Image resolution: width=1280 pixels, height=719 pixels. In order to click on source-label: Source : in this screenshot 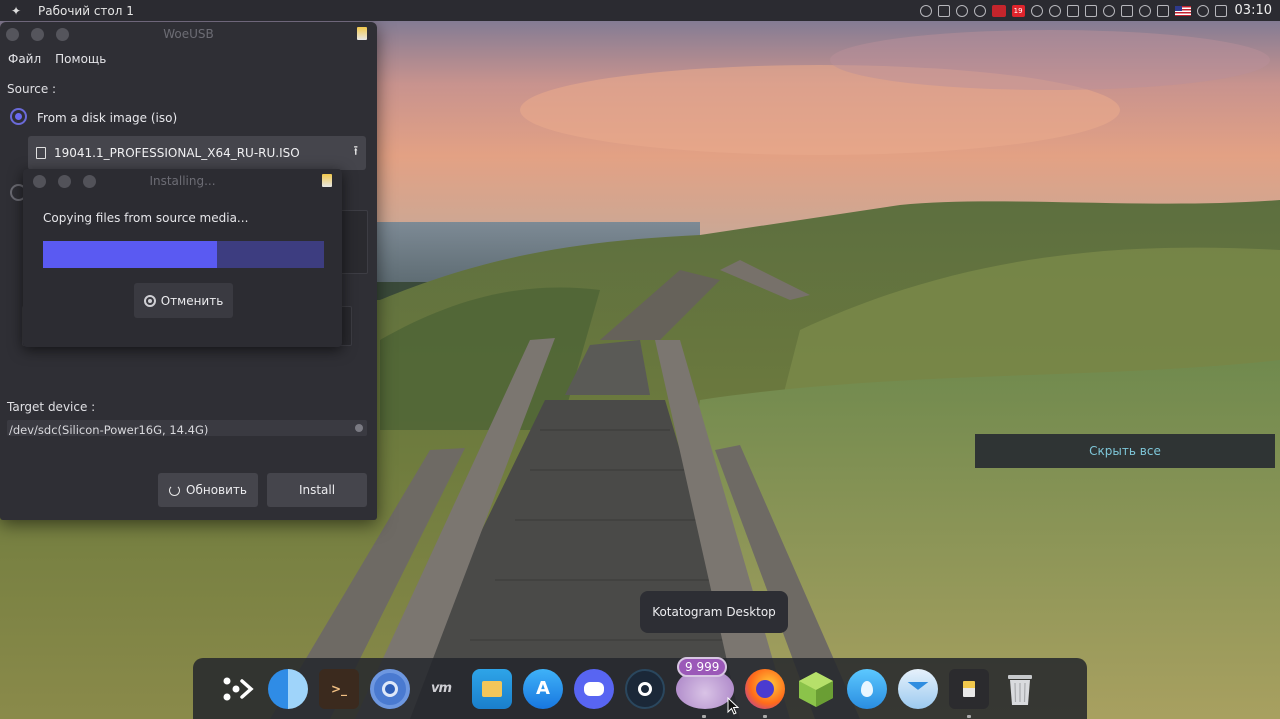, I will do `click(32, 89)`.